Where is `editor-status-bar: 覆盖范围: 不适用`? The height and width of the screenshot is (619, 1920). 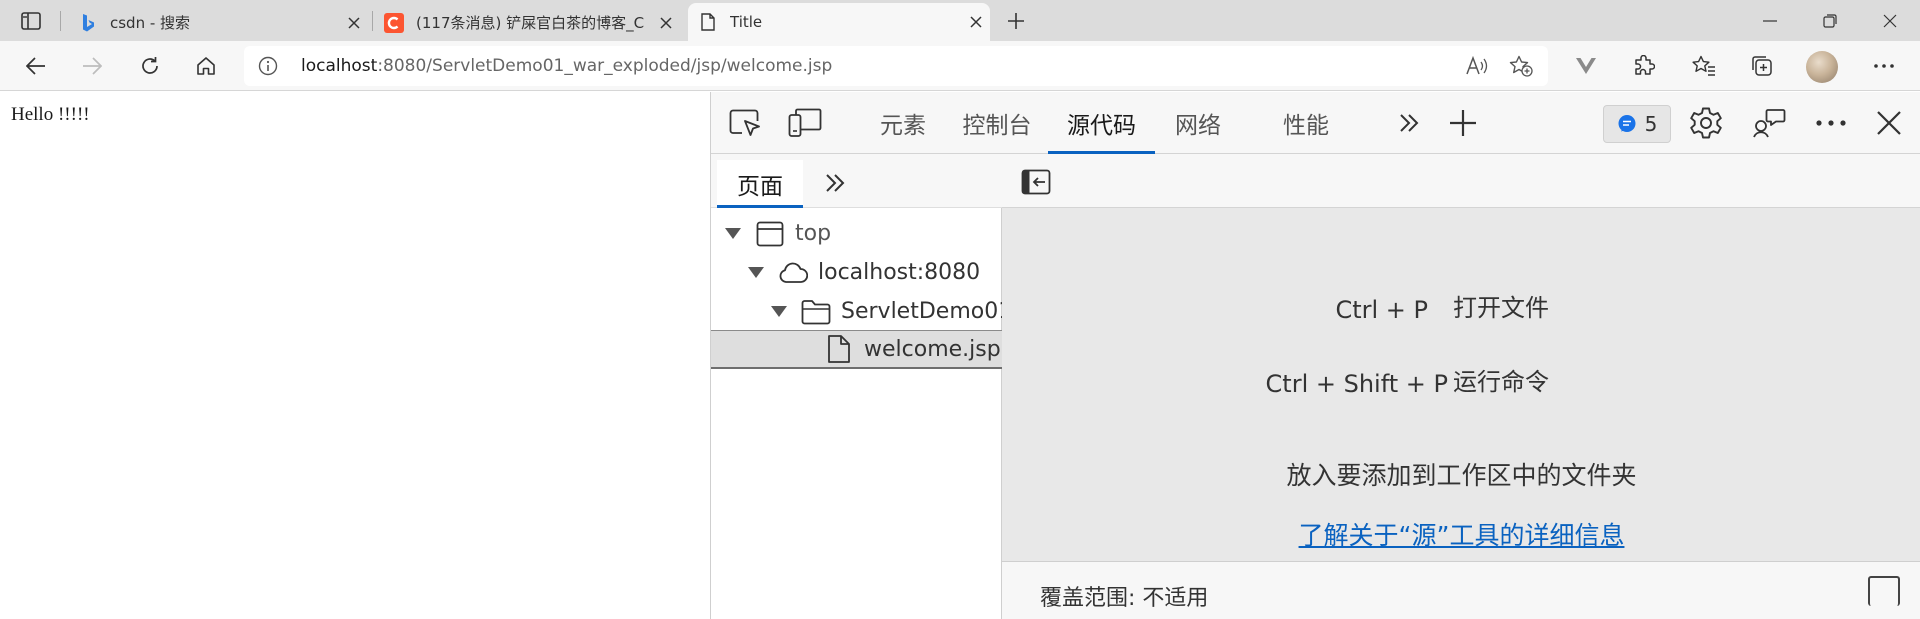
editor-status-bar: 覆盖范围: 不适用 is located at coordinates (1461, 590).